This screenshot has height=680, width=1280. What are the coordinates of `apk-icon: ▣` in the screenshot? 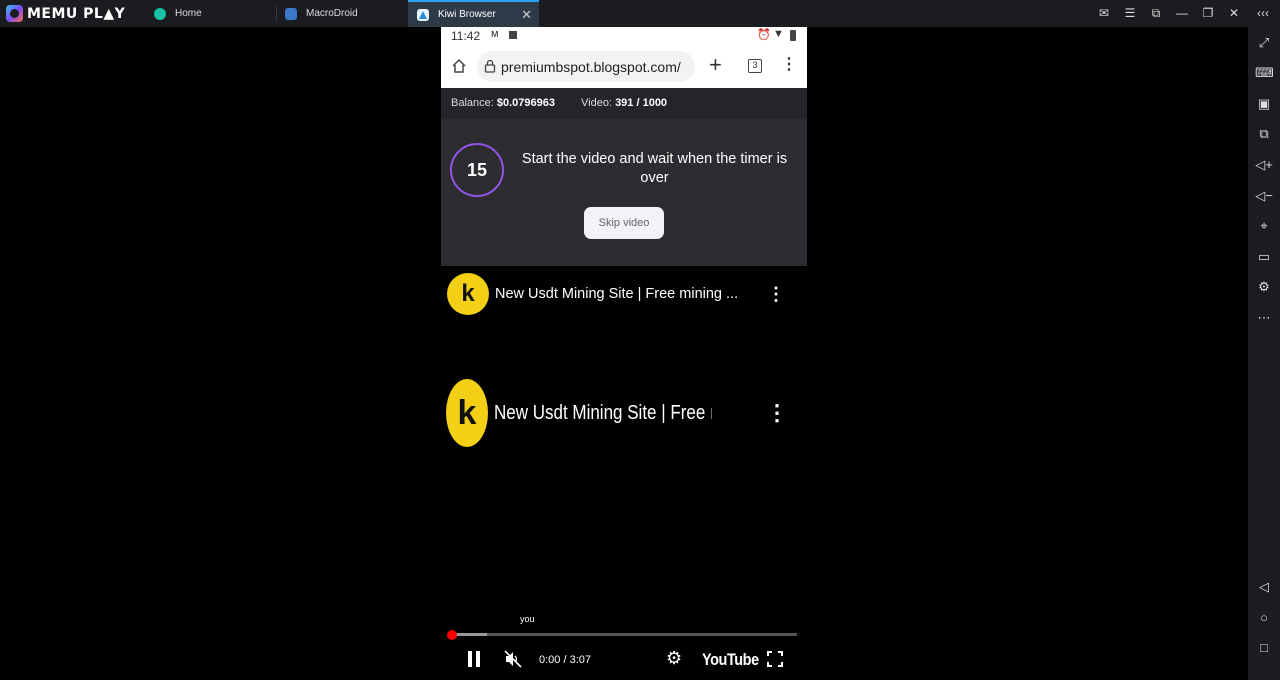 It's located at (1264, 104).